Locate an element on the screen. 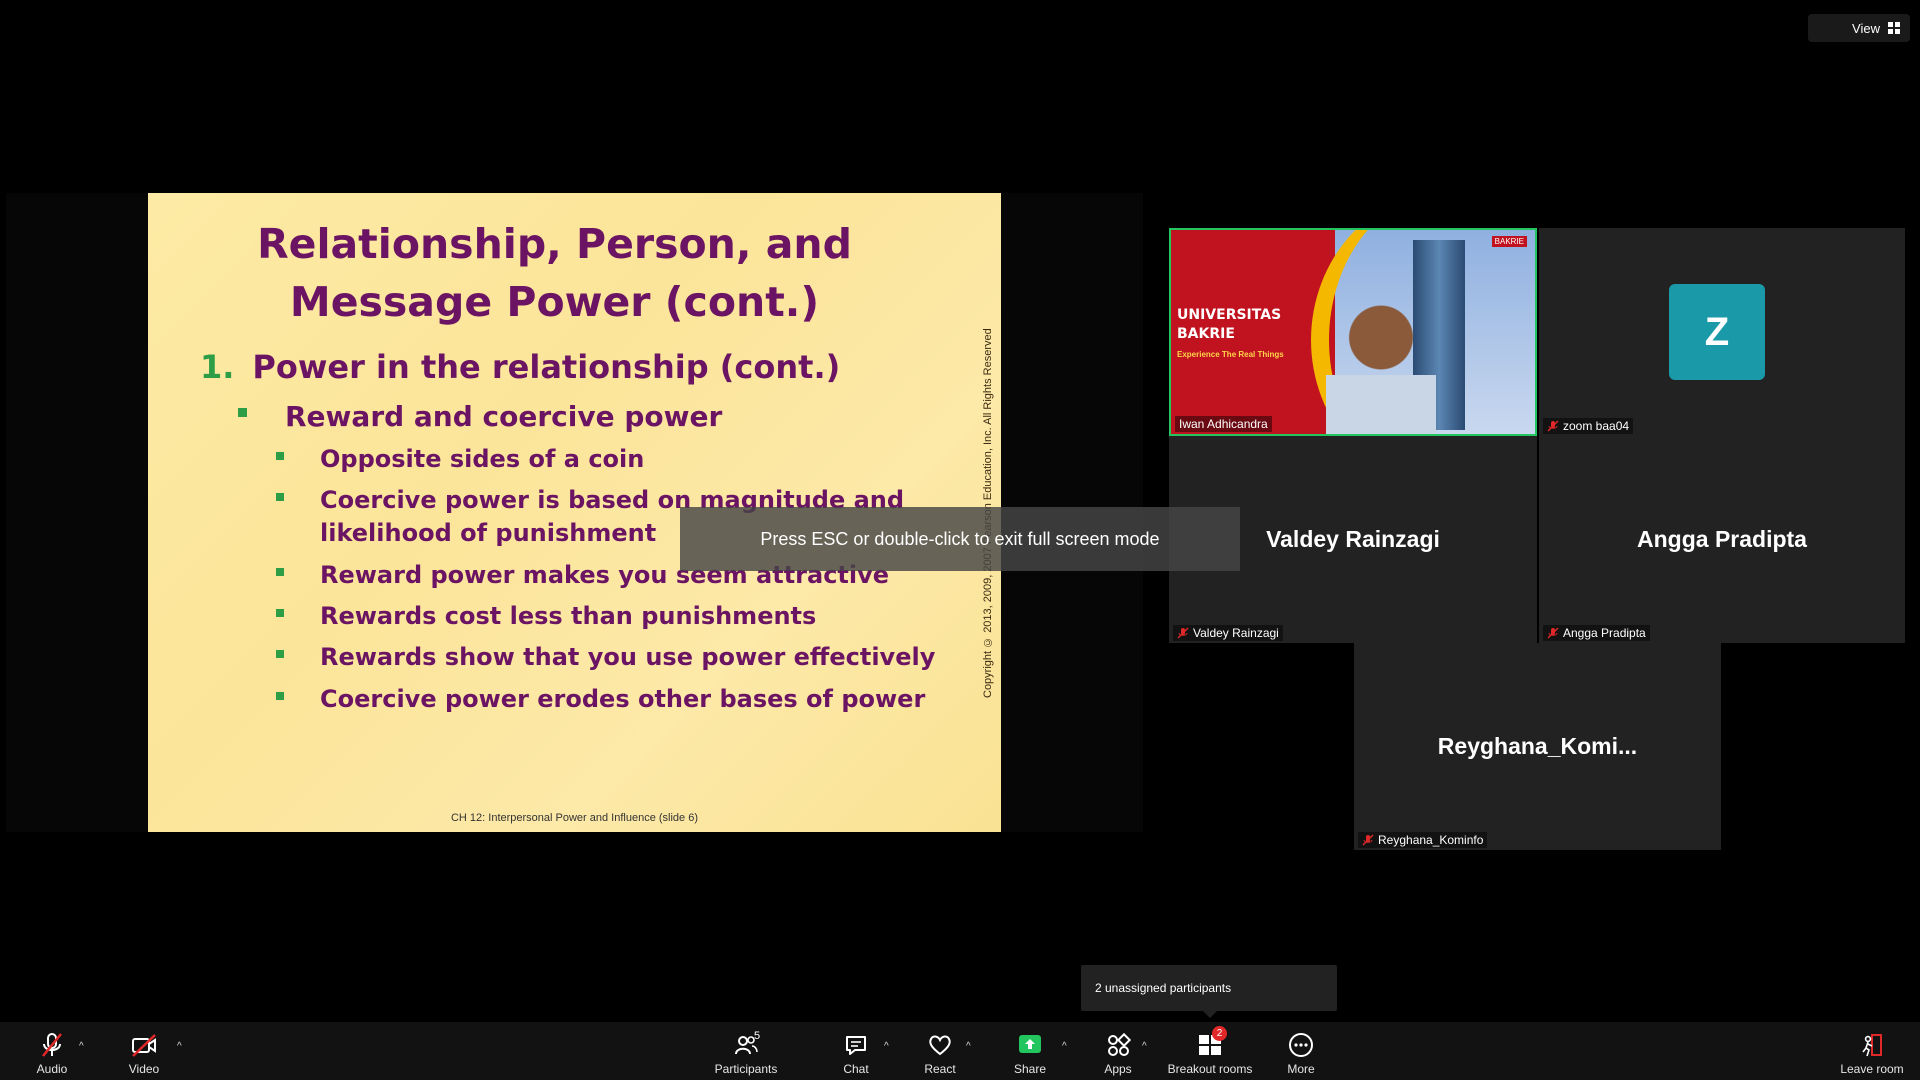 The height and width of the screenshot is (1080, 1920). video-options-chevron-icon: ^ is located at coordinates (179, 1046).